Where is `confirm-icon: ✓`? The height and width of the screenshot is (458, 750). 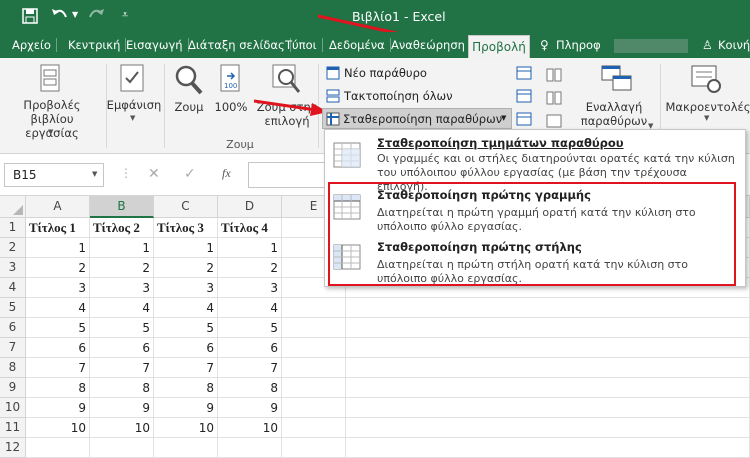
confirm-icon: ✓ is located at coordinates (190, 174).